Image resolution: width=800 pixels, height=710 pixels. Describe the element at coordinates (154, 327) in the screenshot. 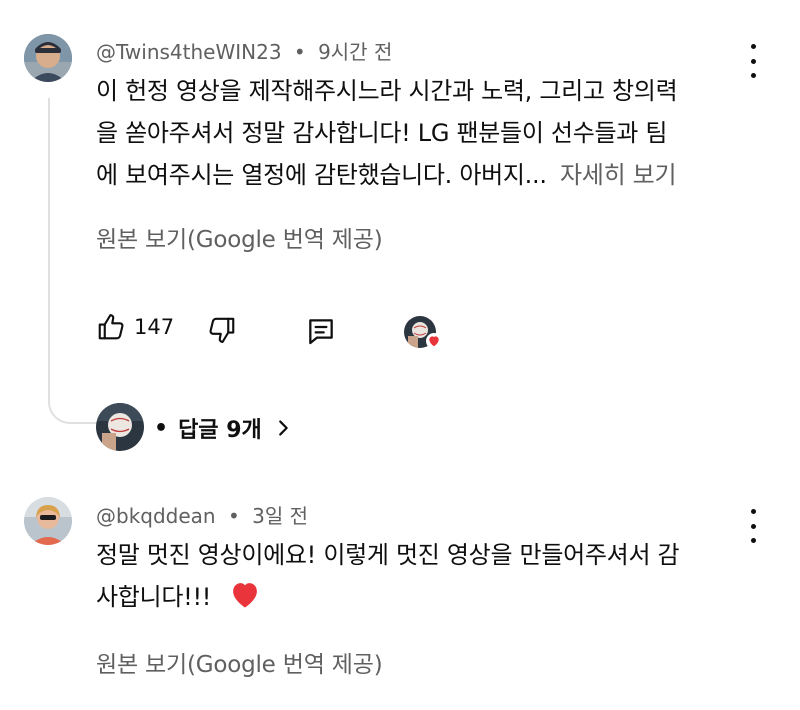

I see `like-count: 147` at that location.